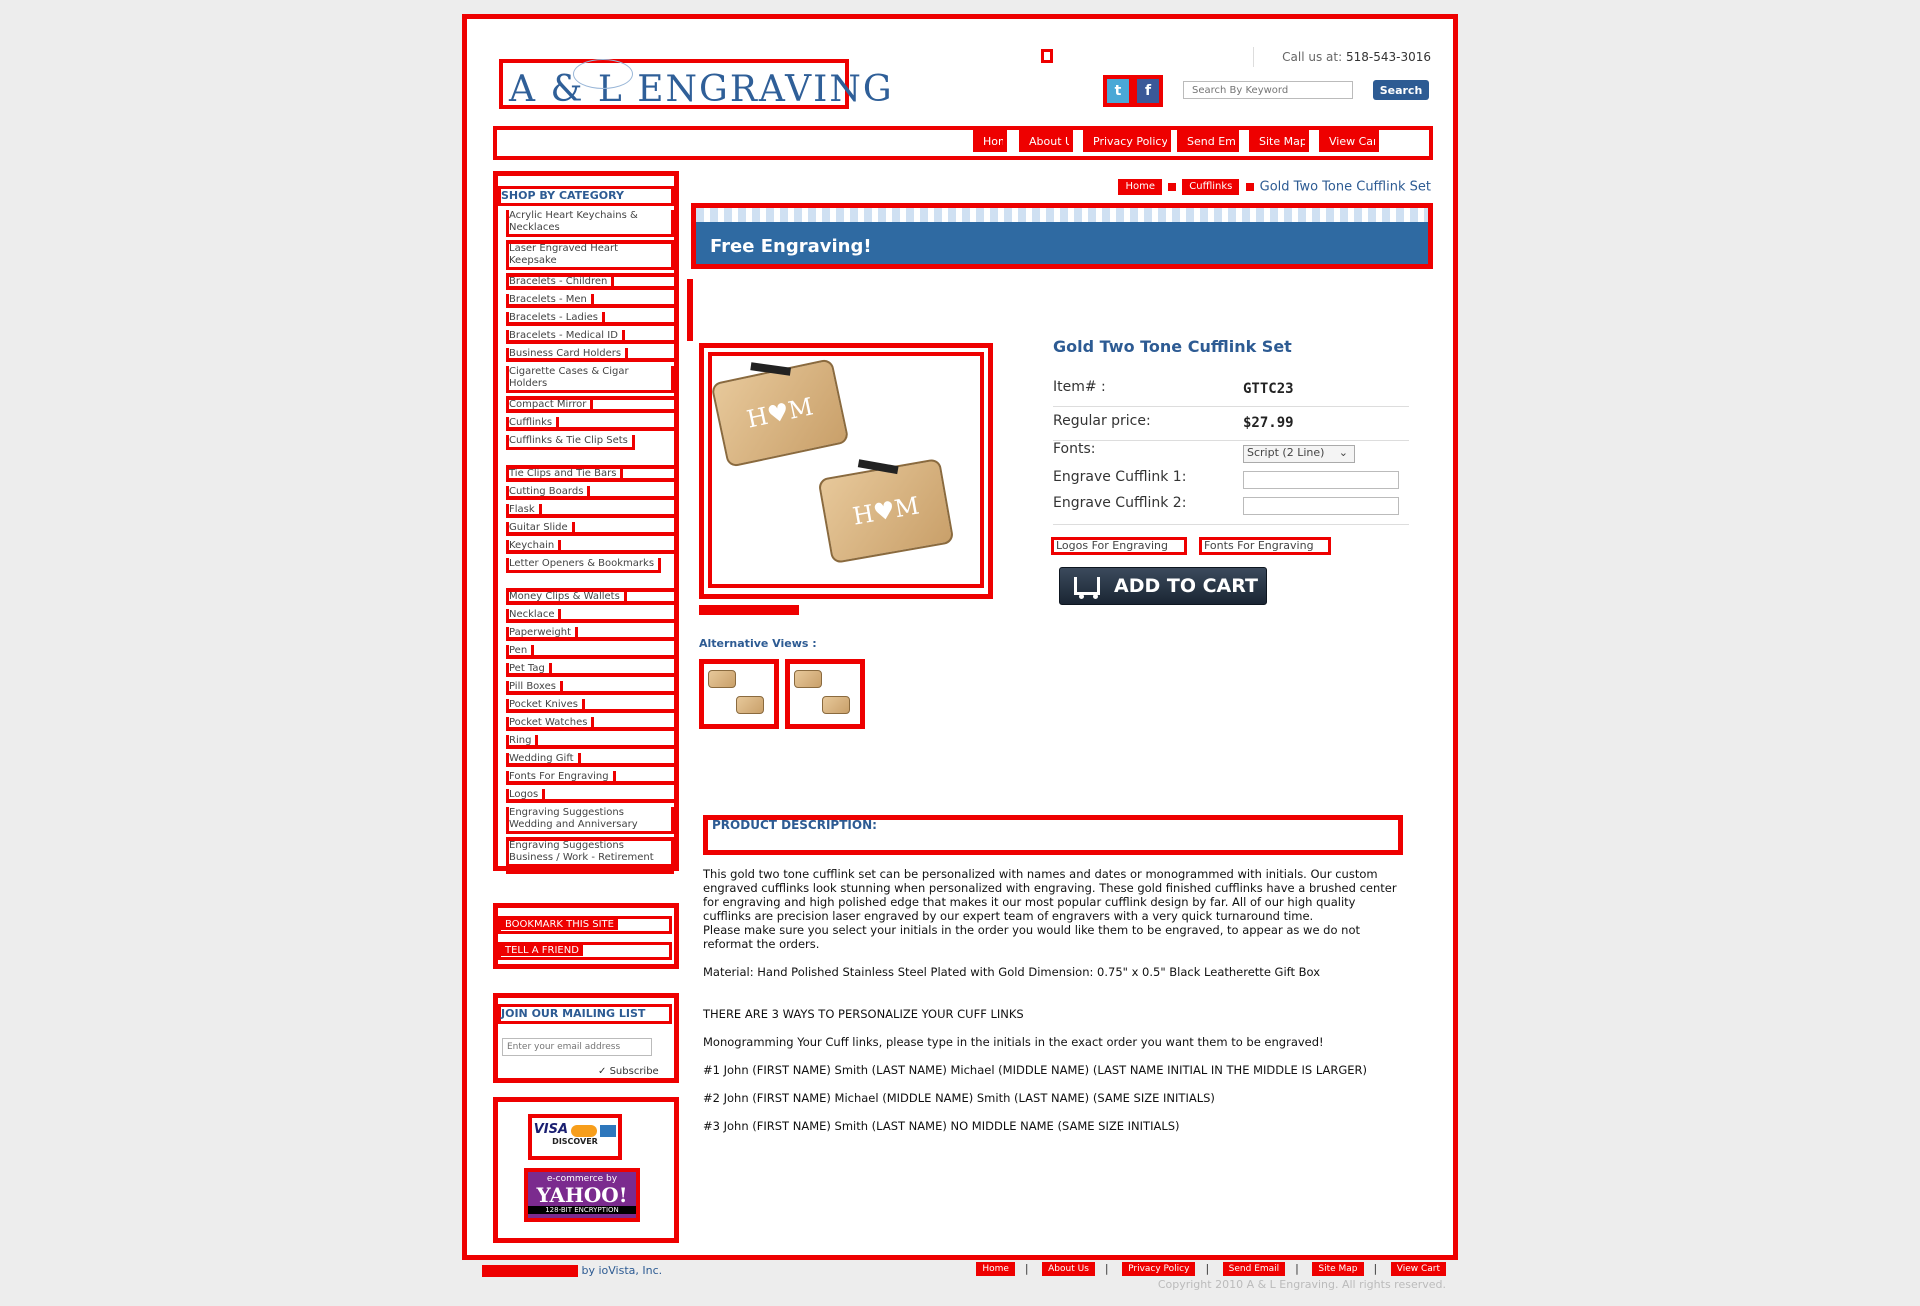  I want to click on sidebar-category-item: Compact Mirror, so click(590, 406).